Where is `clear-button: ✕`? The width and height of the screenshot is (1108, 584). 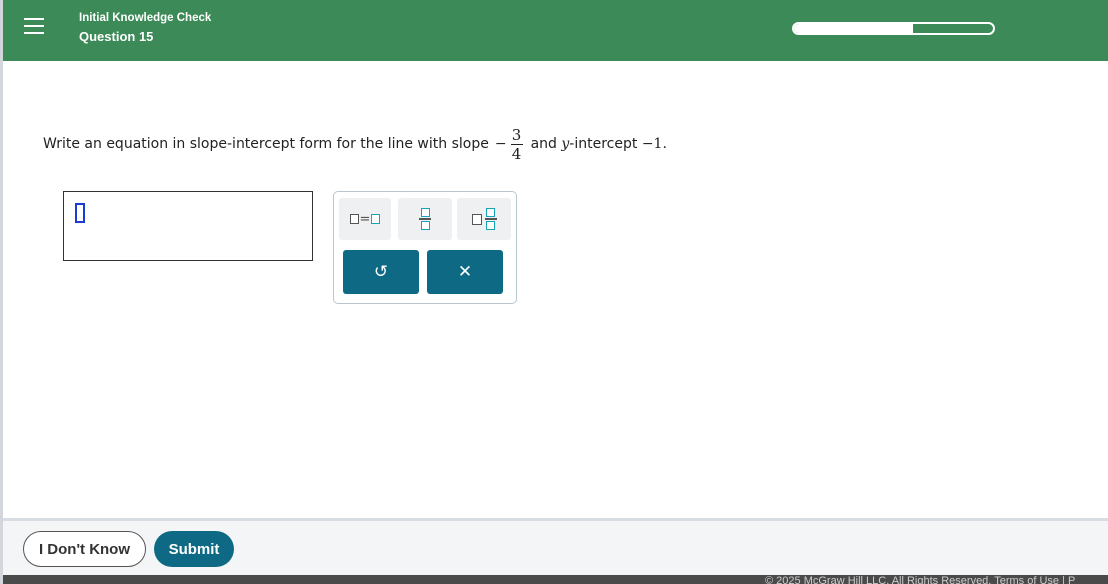 clear-button: ✕ is located at coordinates (465, 272).